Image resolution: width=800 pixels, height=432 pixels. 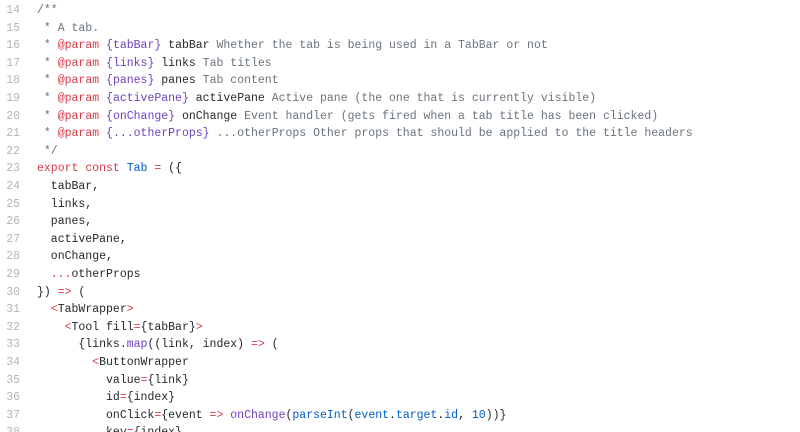 I want to click on code-line: <TabWrapper>, so click(x=85, y=310).